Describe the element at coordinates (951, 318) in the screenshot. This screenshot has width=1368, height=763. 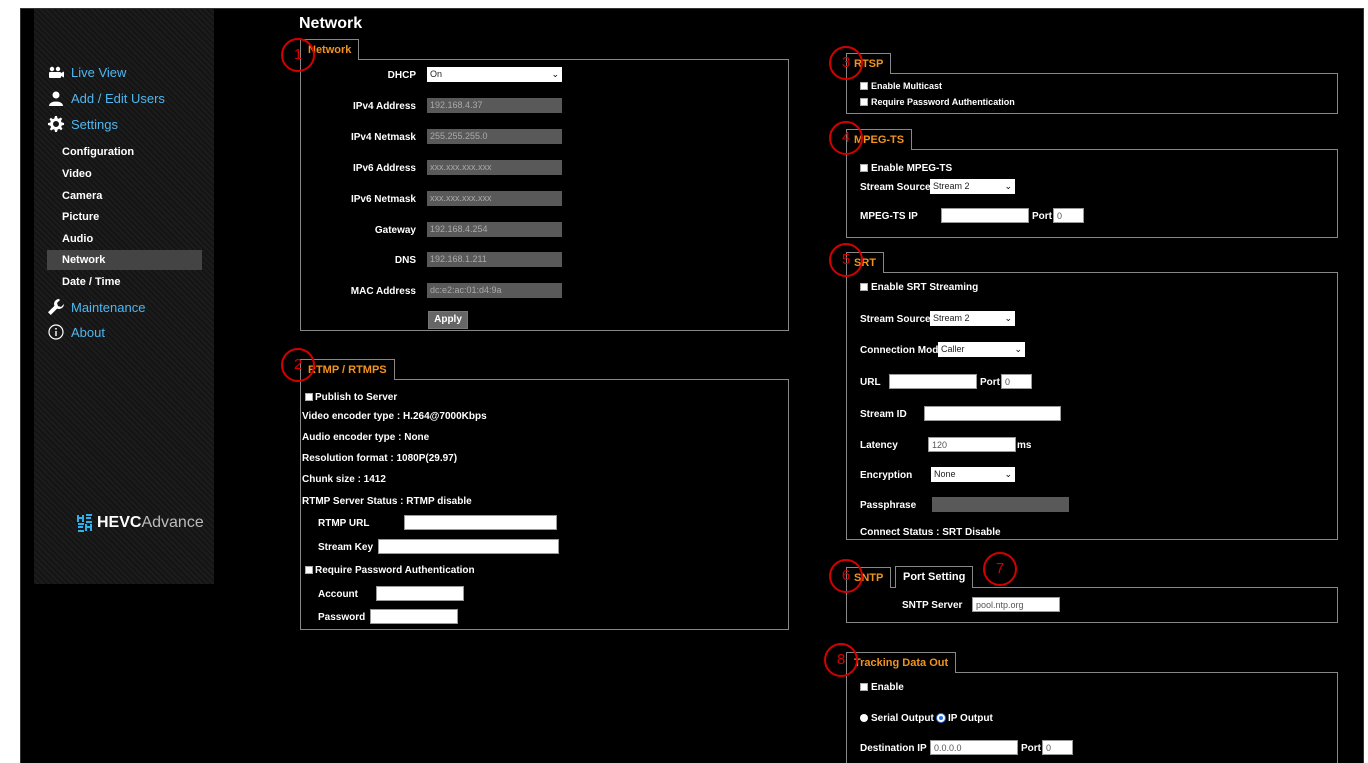
I see `srt-stream-source-value: Stream 2` at that location.